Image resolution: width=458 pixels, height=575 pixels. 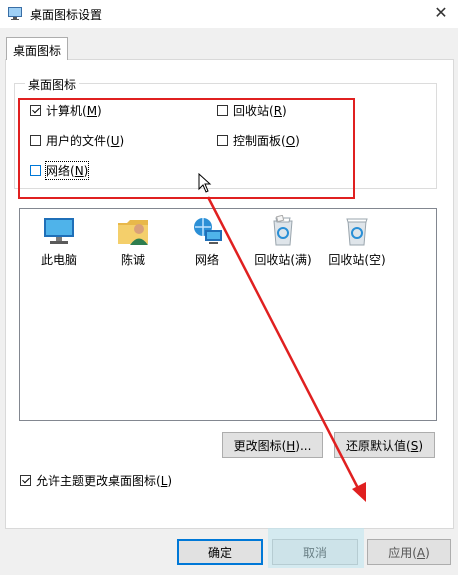 What do you see at coordinates (205, 183) in the screenshot?
I see `mouse-cursor-icon` at bounding box center [205, 183].